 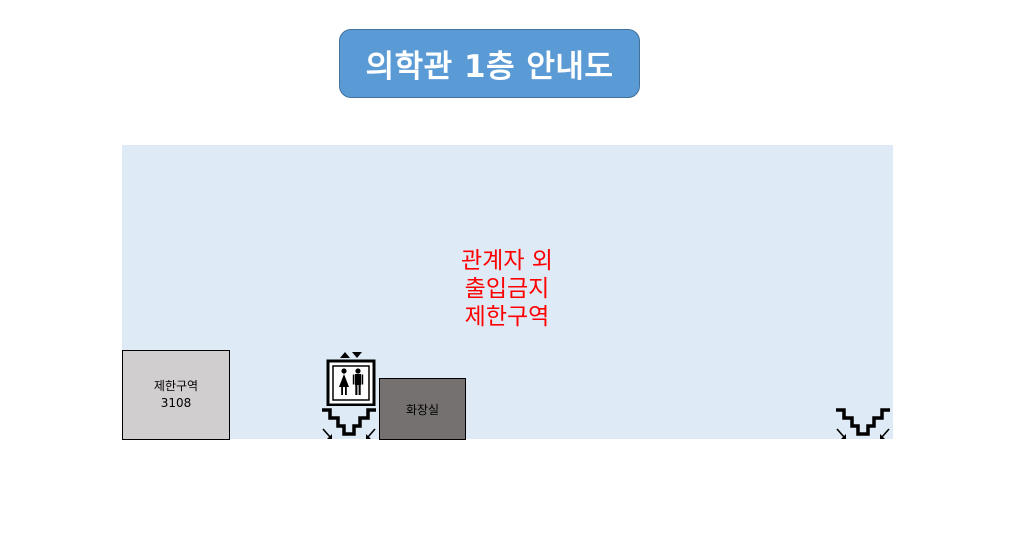 I want to click on room-restroom: 화장실, so click(x=422, y=409).